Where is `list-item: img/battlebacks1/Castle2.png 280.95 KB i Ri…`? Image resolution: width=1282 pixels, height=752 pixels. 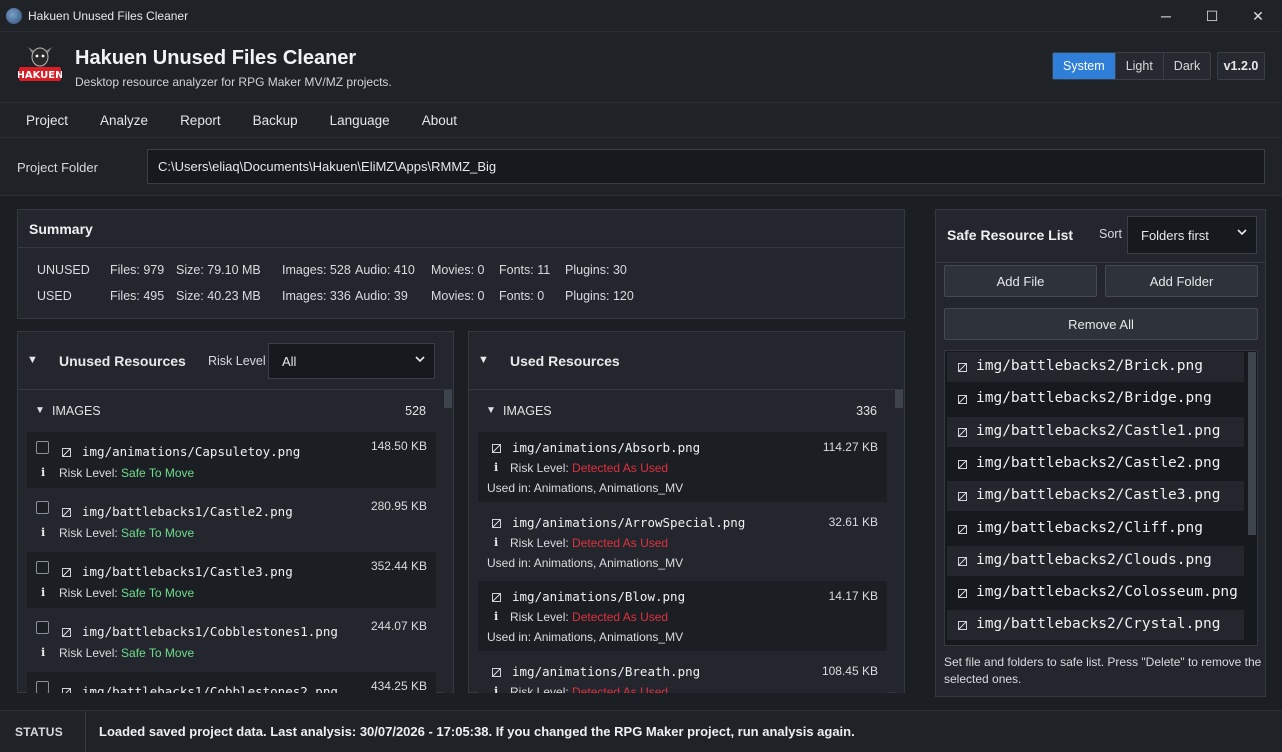
list-item: img/battlebacks1/Castle2.png 280.95 KB i Ri… is located at coordinates (231, 520).